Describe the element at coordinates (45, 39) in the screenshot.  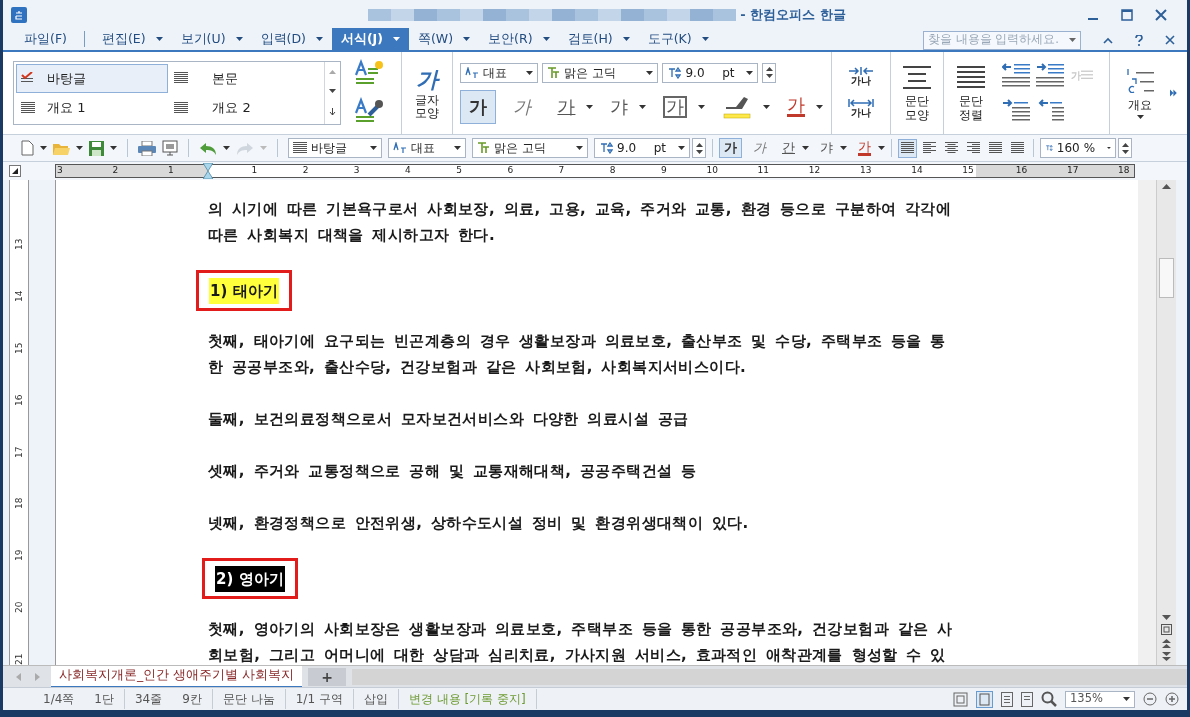
I see `menu-tab: 파일(F)` at that location.